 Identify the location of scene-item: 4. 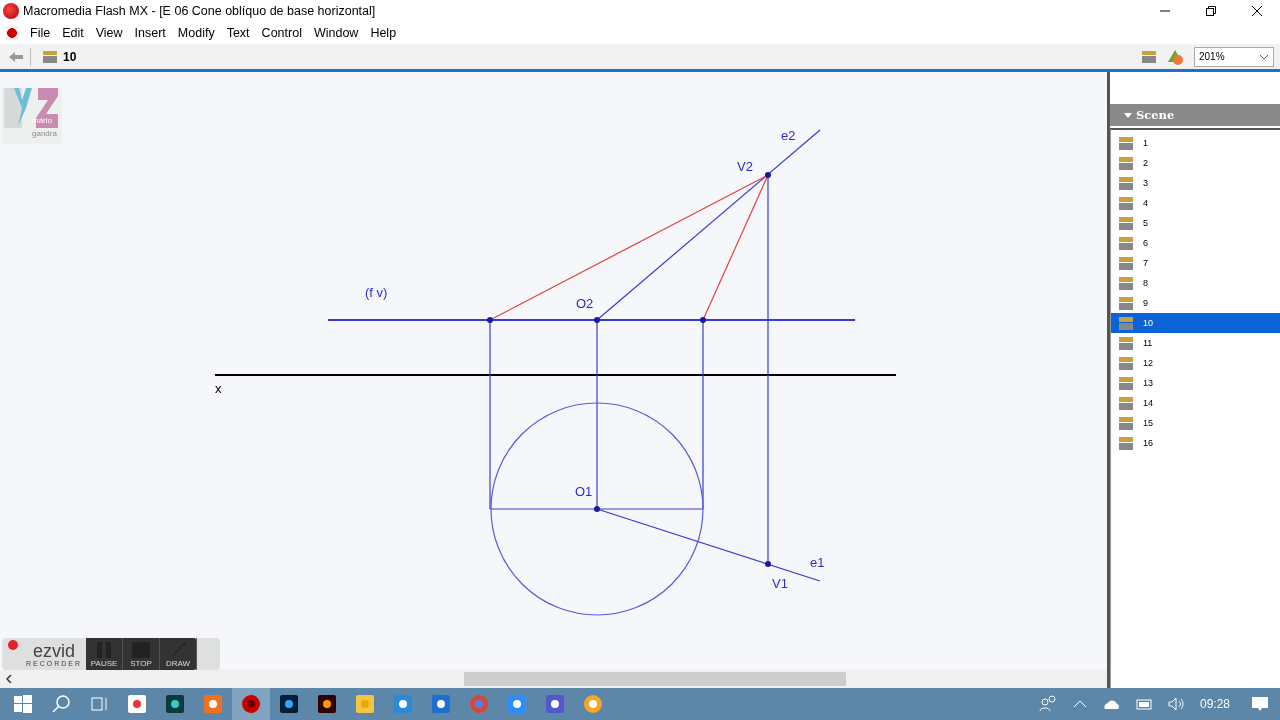
(1195, 203).